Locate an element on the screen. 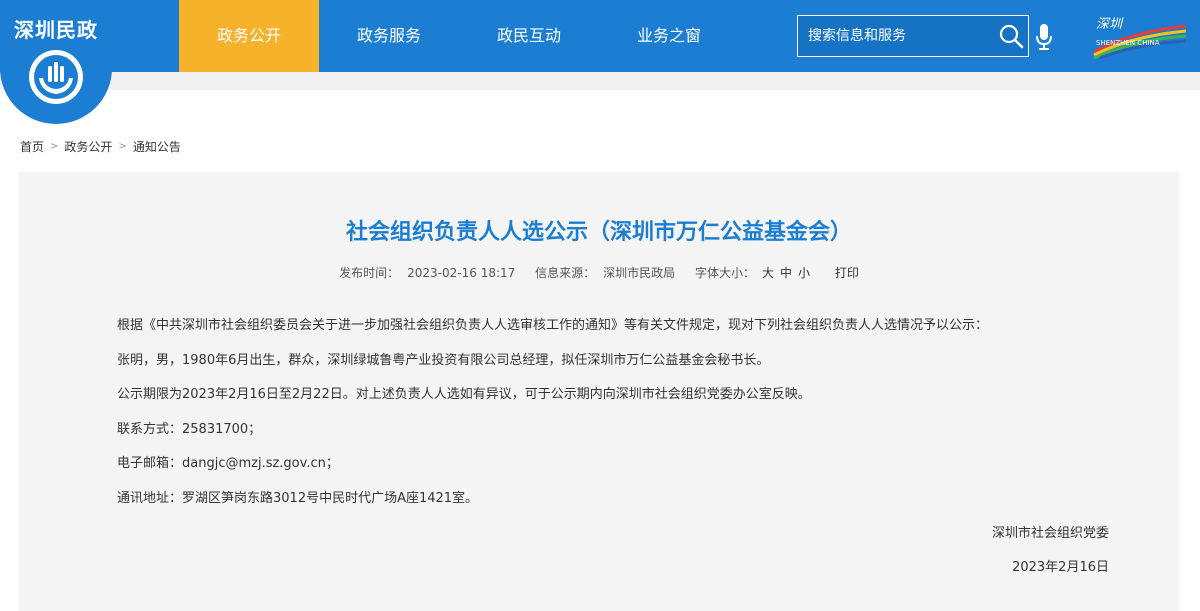 This screenshot has height=611, width=1200. search-box is located at coordinates (913, 36).